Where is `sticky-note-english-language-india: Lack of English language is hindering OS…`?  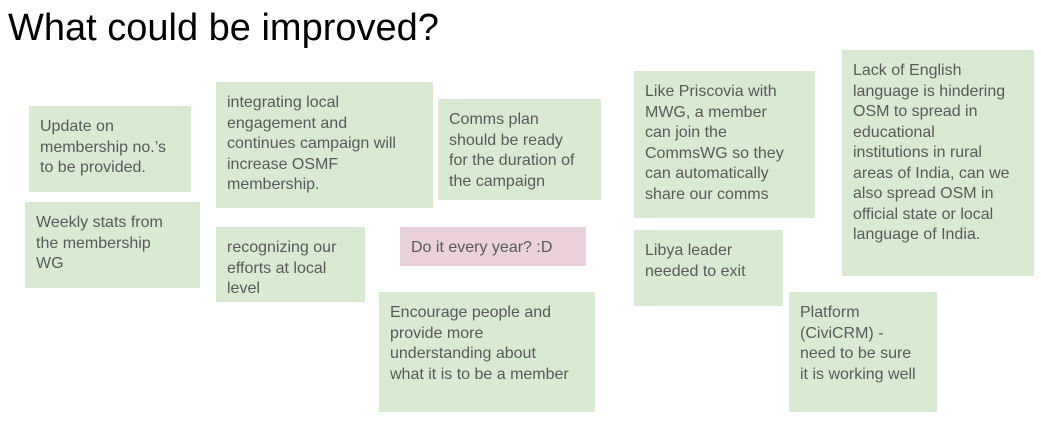
sticky-note-english-language-india: Lack of English language is hindering OS… is located at coordinates (938, 163).